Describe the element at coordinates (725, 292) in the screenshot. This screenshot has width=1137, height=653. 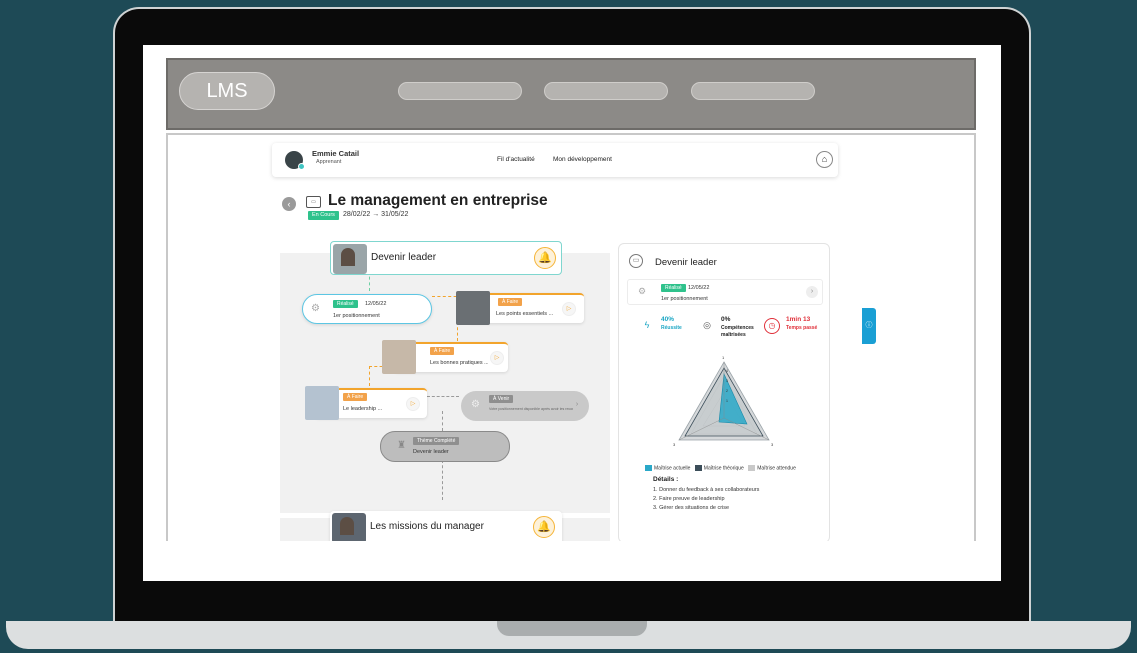
I see `panel-step-card: ⚙ Réalisé 12/05/22 1er positionnement ›` at that location.